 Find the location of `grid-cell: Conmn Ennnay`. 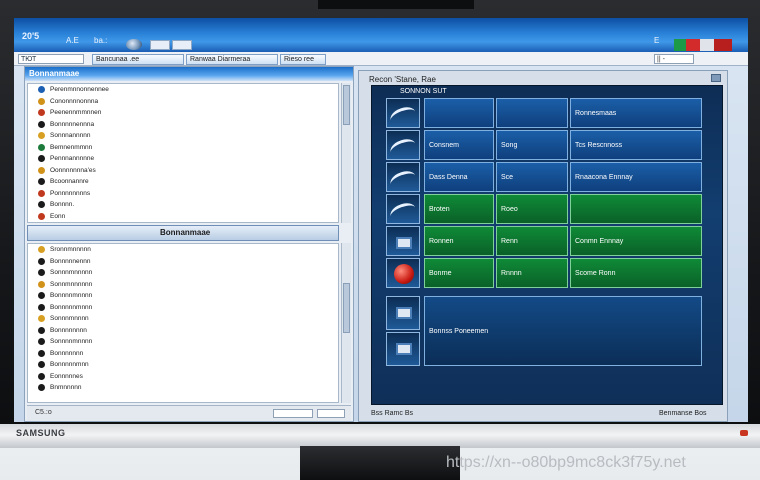

grid-cell: Conmn Ennnay is located at coordinates (636, 241).